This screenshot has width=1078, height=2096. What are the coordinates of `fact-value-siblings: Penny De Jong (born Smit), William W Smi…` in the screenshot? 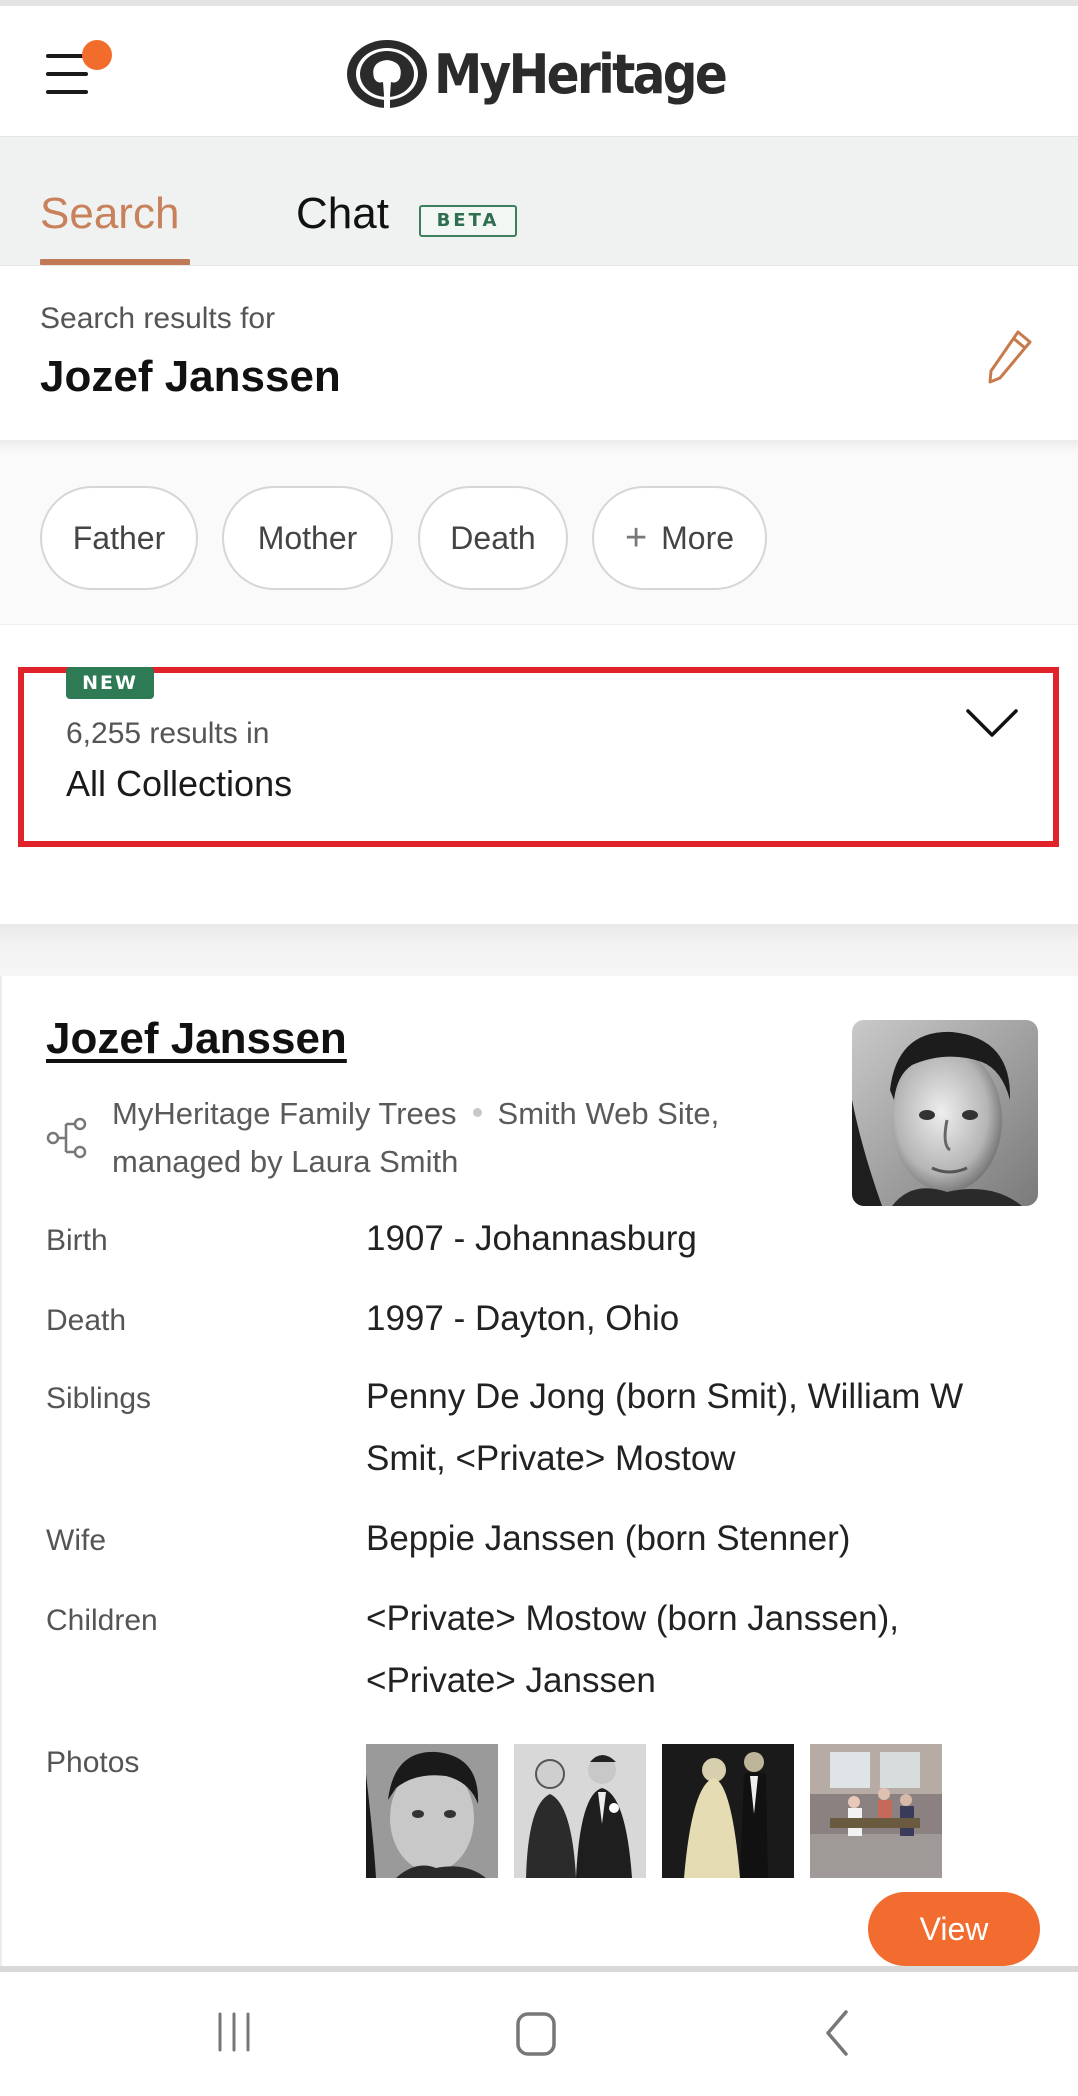 It's located at (665, 1427).